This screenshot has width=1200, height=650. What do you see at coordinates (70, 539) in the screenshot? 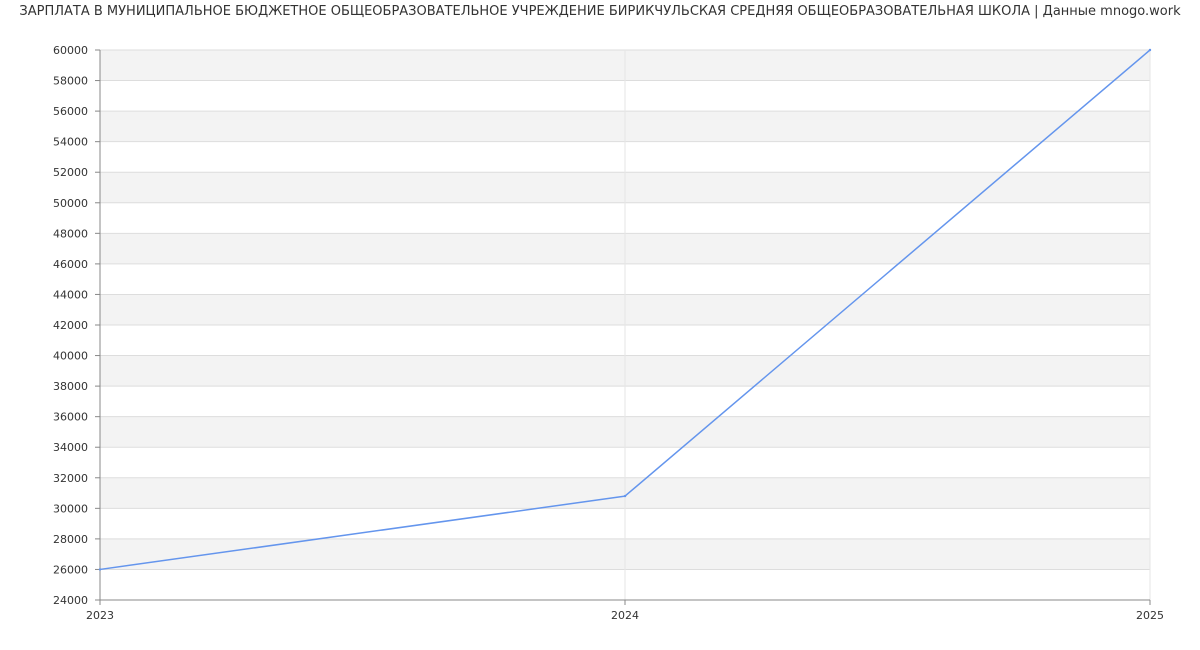
I see `y-tick-label: 28000` at bounding box center [70, 539].